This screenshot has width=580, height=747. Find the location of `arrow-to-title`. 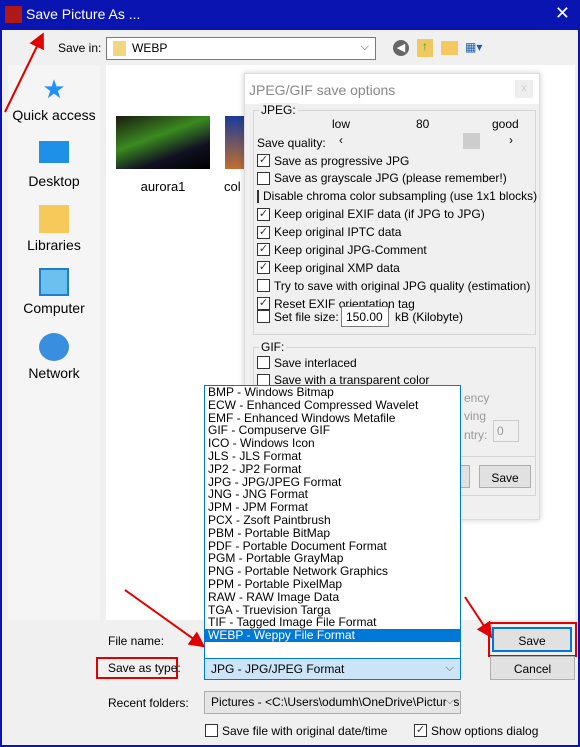

arrow-to-title is located at coordinates (24, 72).